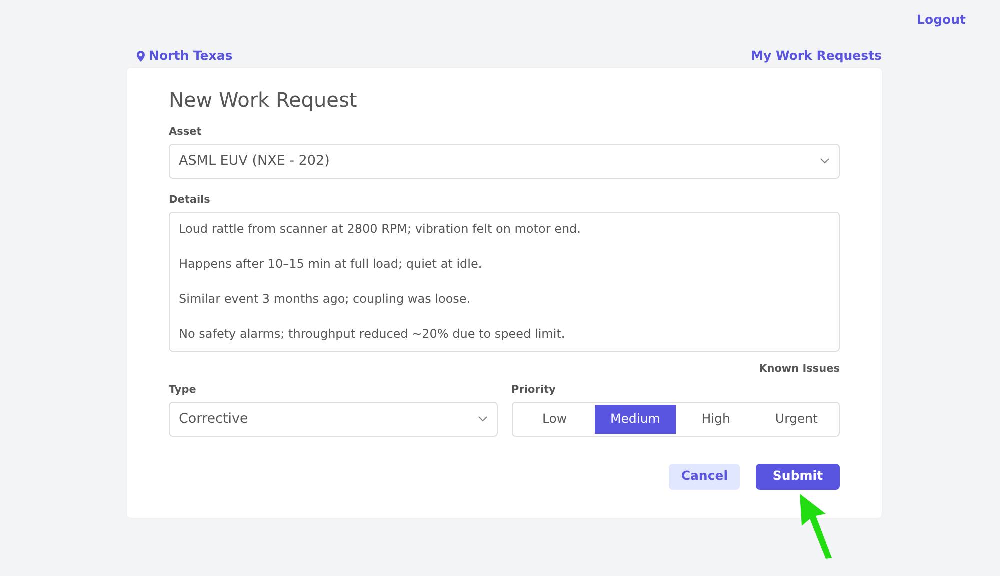 Image resolution: width=1000 pixels, height=576 pixels. What do you see at coordinates (816, 56) in the screenshot?
I see `my-work-requests-link: My Work Requests` at bounding box center [816, 56].